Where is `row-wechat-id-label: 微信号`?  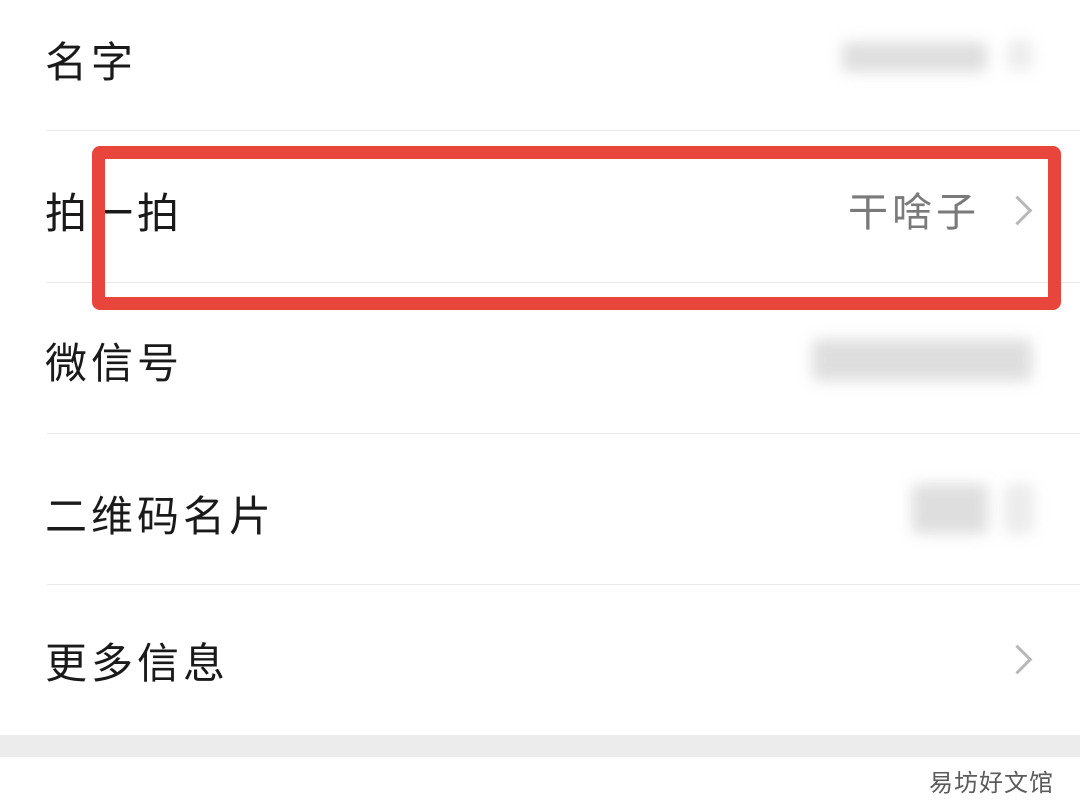
row-wechat-id-label: 微信号 is located at coordinates (114, 363).